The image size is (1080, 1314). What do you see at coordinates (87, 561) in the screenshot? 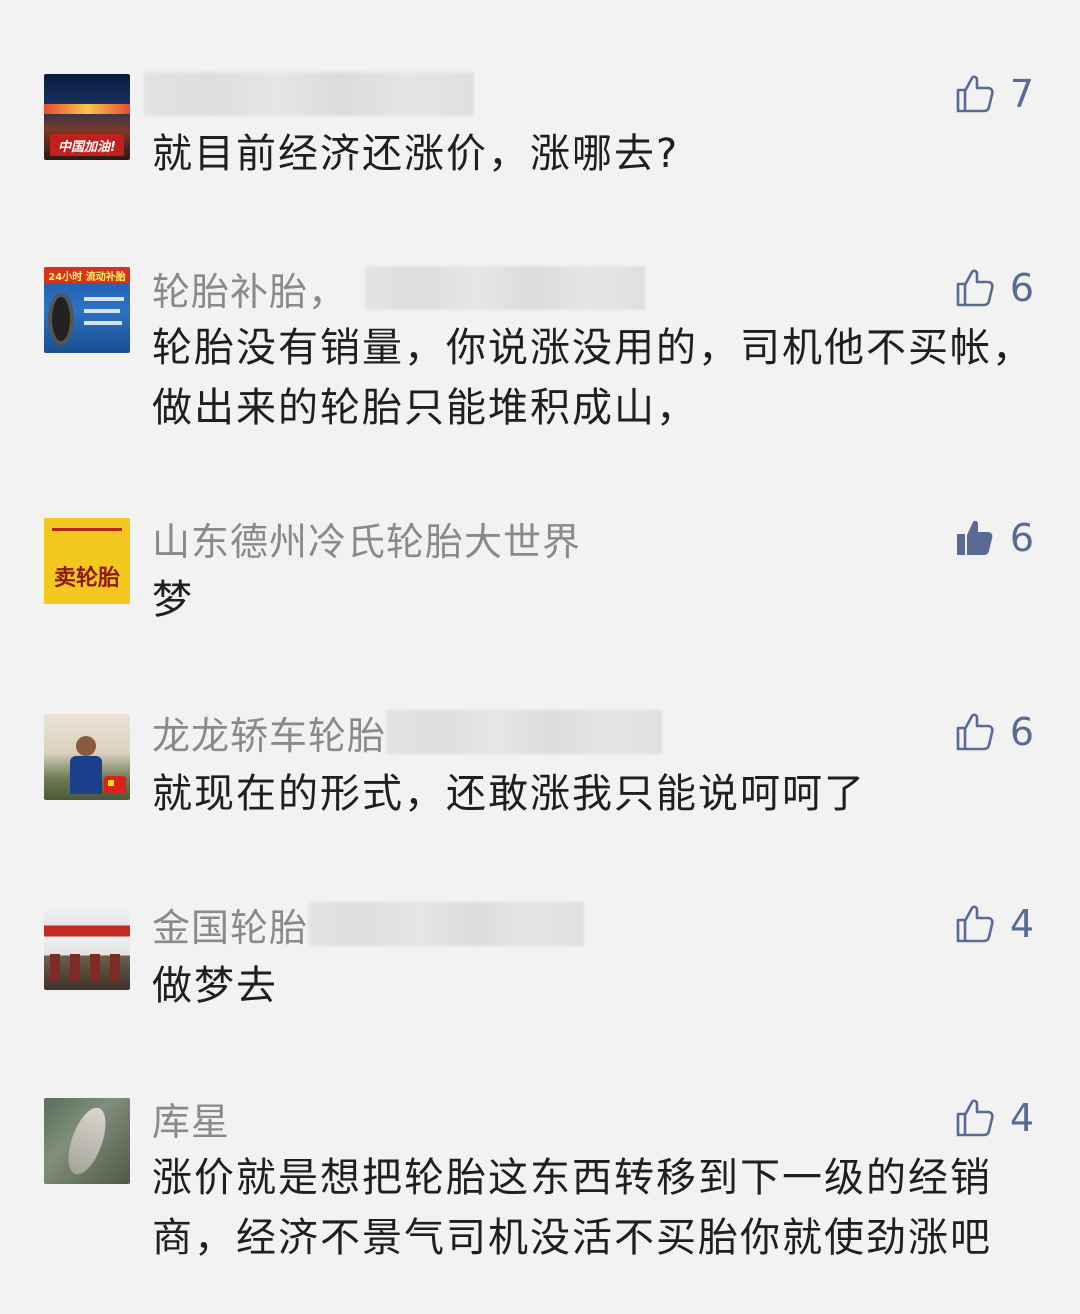
I see `avatar: 卖轮胎` at bounding box center [87, 561].